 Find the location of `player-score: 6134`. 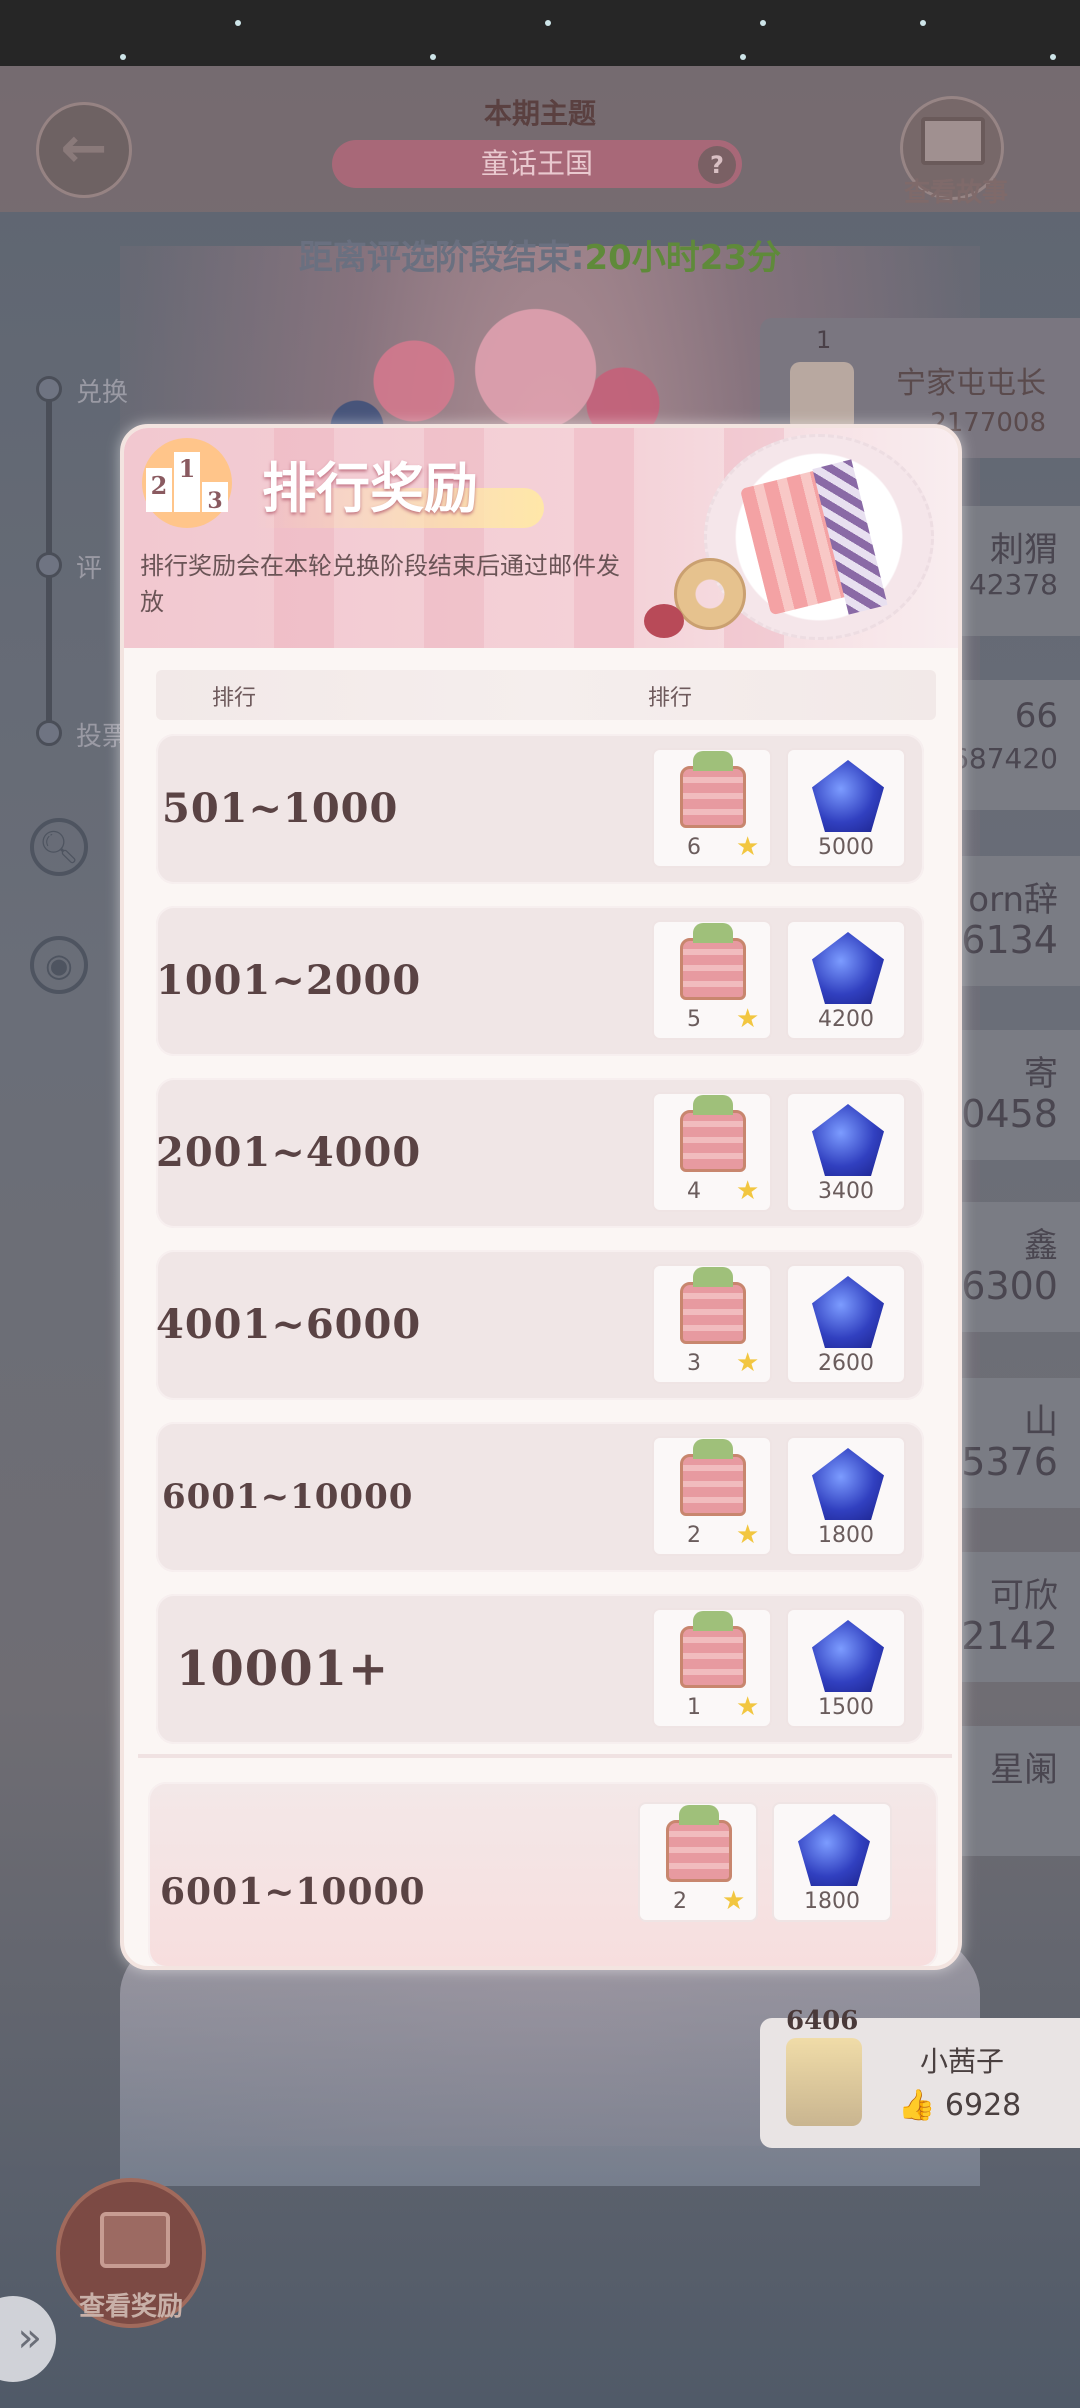

player-score: 6134 is located at coordinates (1009, 940).